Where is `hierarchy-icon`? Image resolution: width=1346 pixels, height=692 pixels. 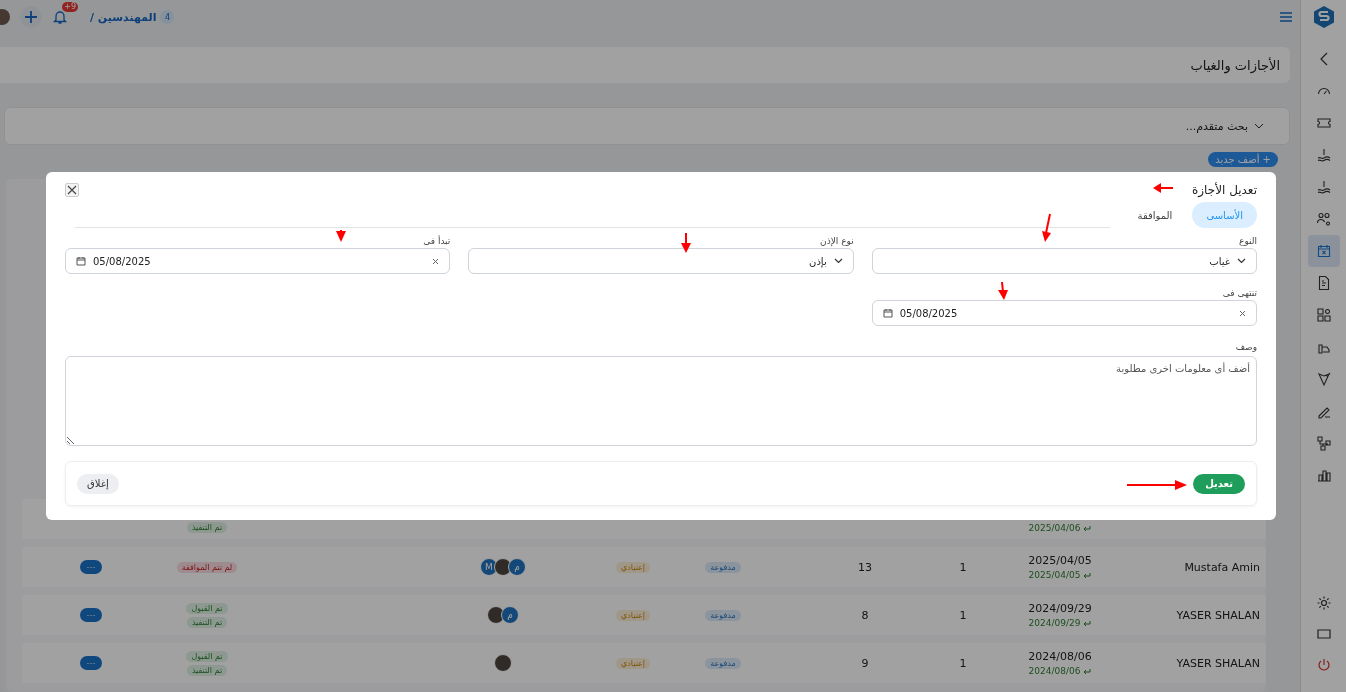 hierarchy-icon is located at coordinates (1323, 443).